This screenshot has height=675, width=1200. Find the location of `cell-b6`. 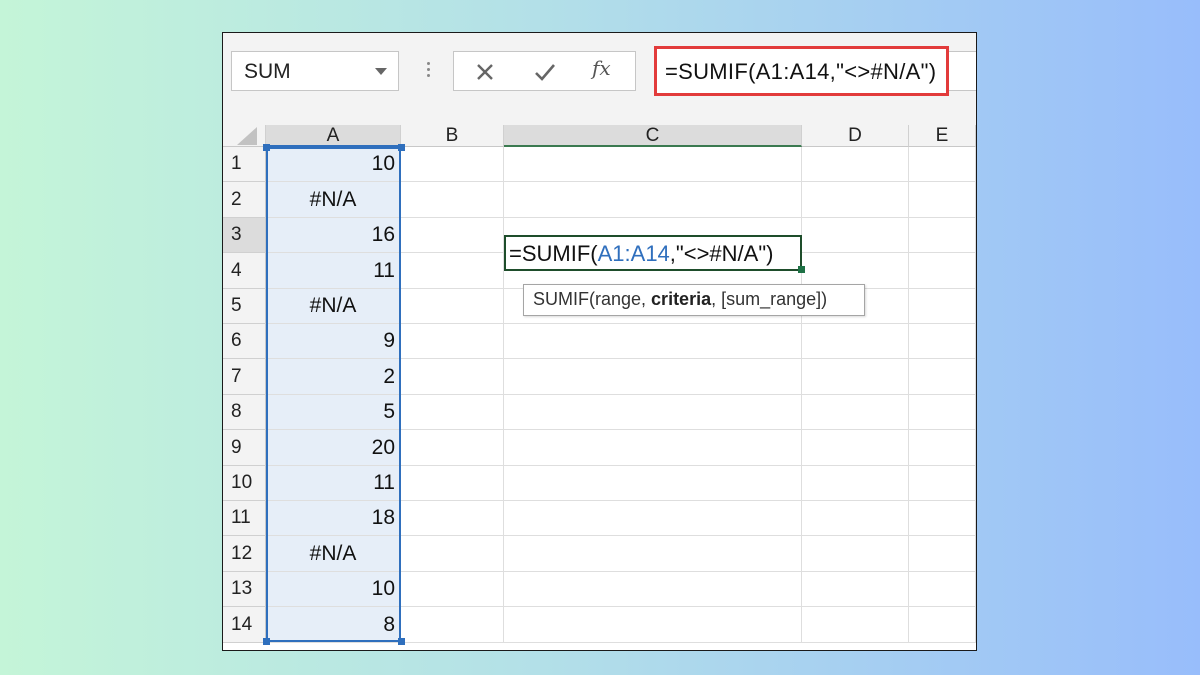

cell-b6 is located at coordinates (452, 341).